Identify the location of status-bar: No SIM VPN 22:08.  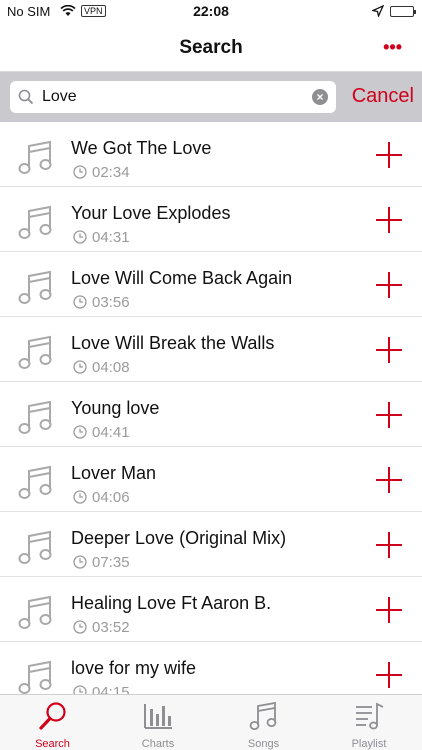
(211, 12).